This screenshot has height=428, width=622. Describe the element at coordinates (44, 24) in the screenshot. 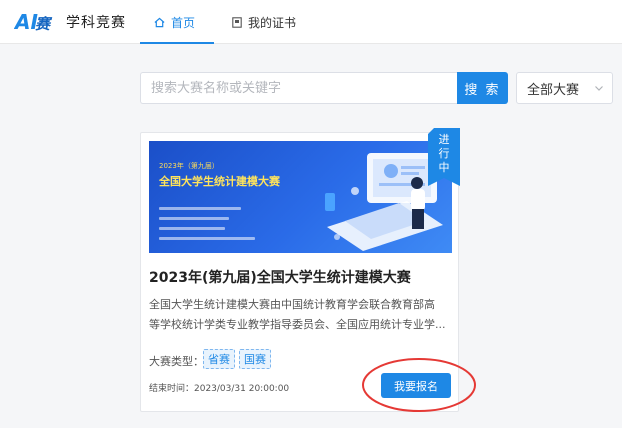

I see `svg-text: 赛` at that location.